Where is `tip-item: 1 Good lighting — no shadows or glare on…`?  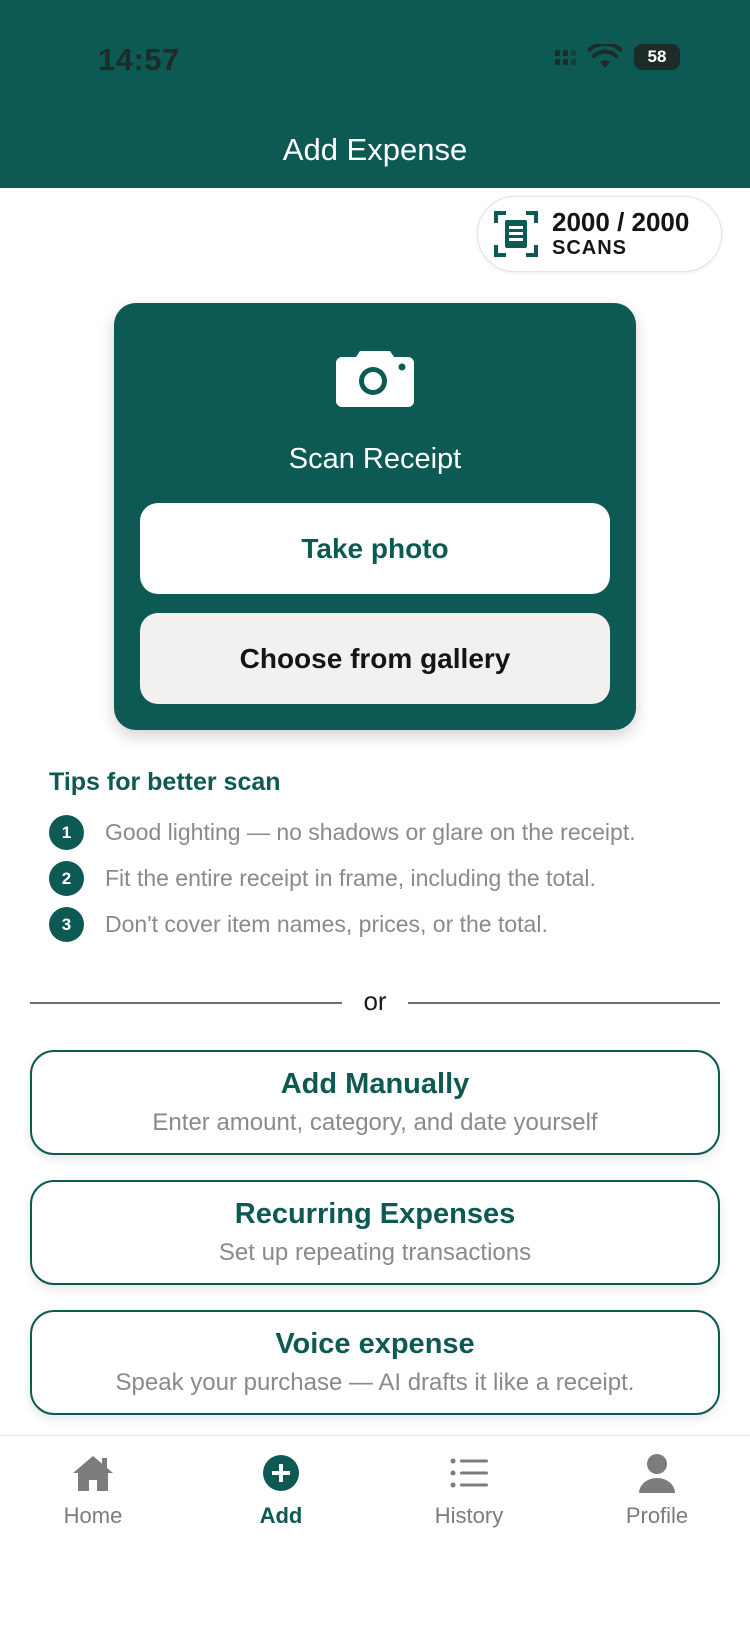
tip-item: 1 Good lighting — no shadows or glare on… is located at coordinates (342, 832).